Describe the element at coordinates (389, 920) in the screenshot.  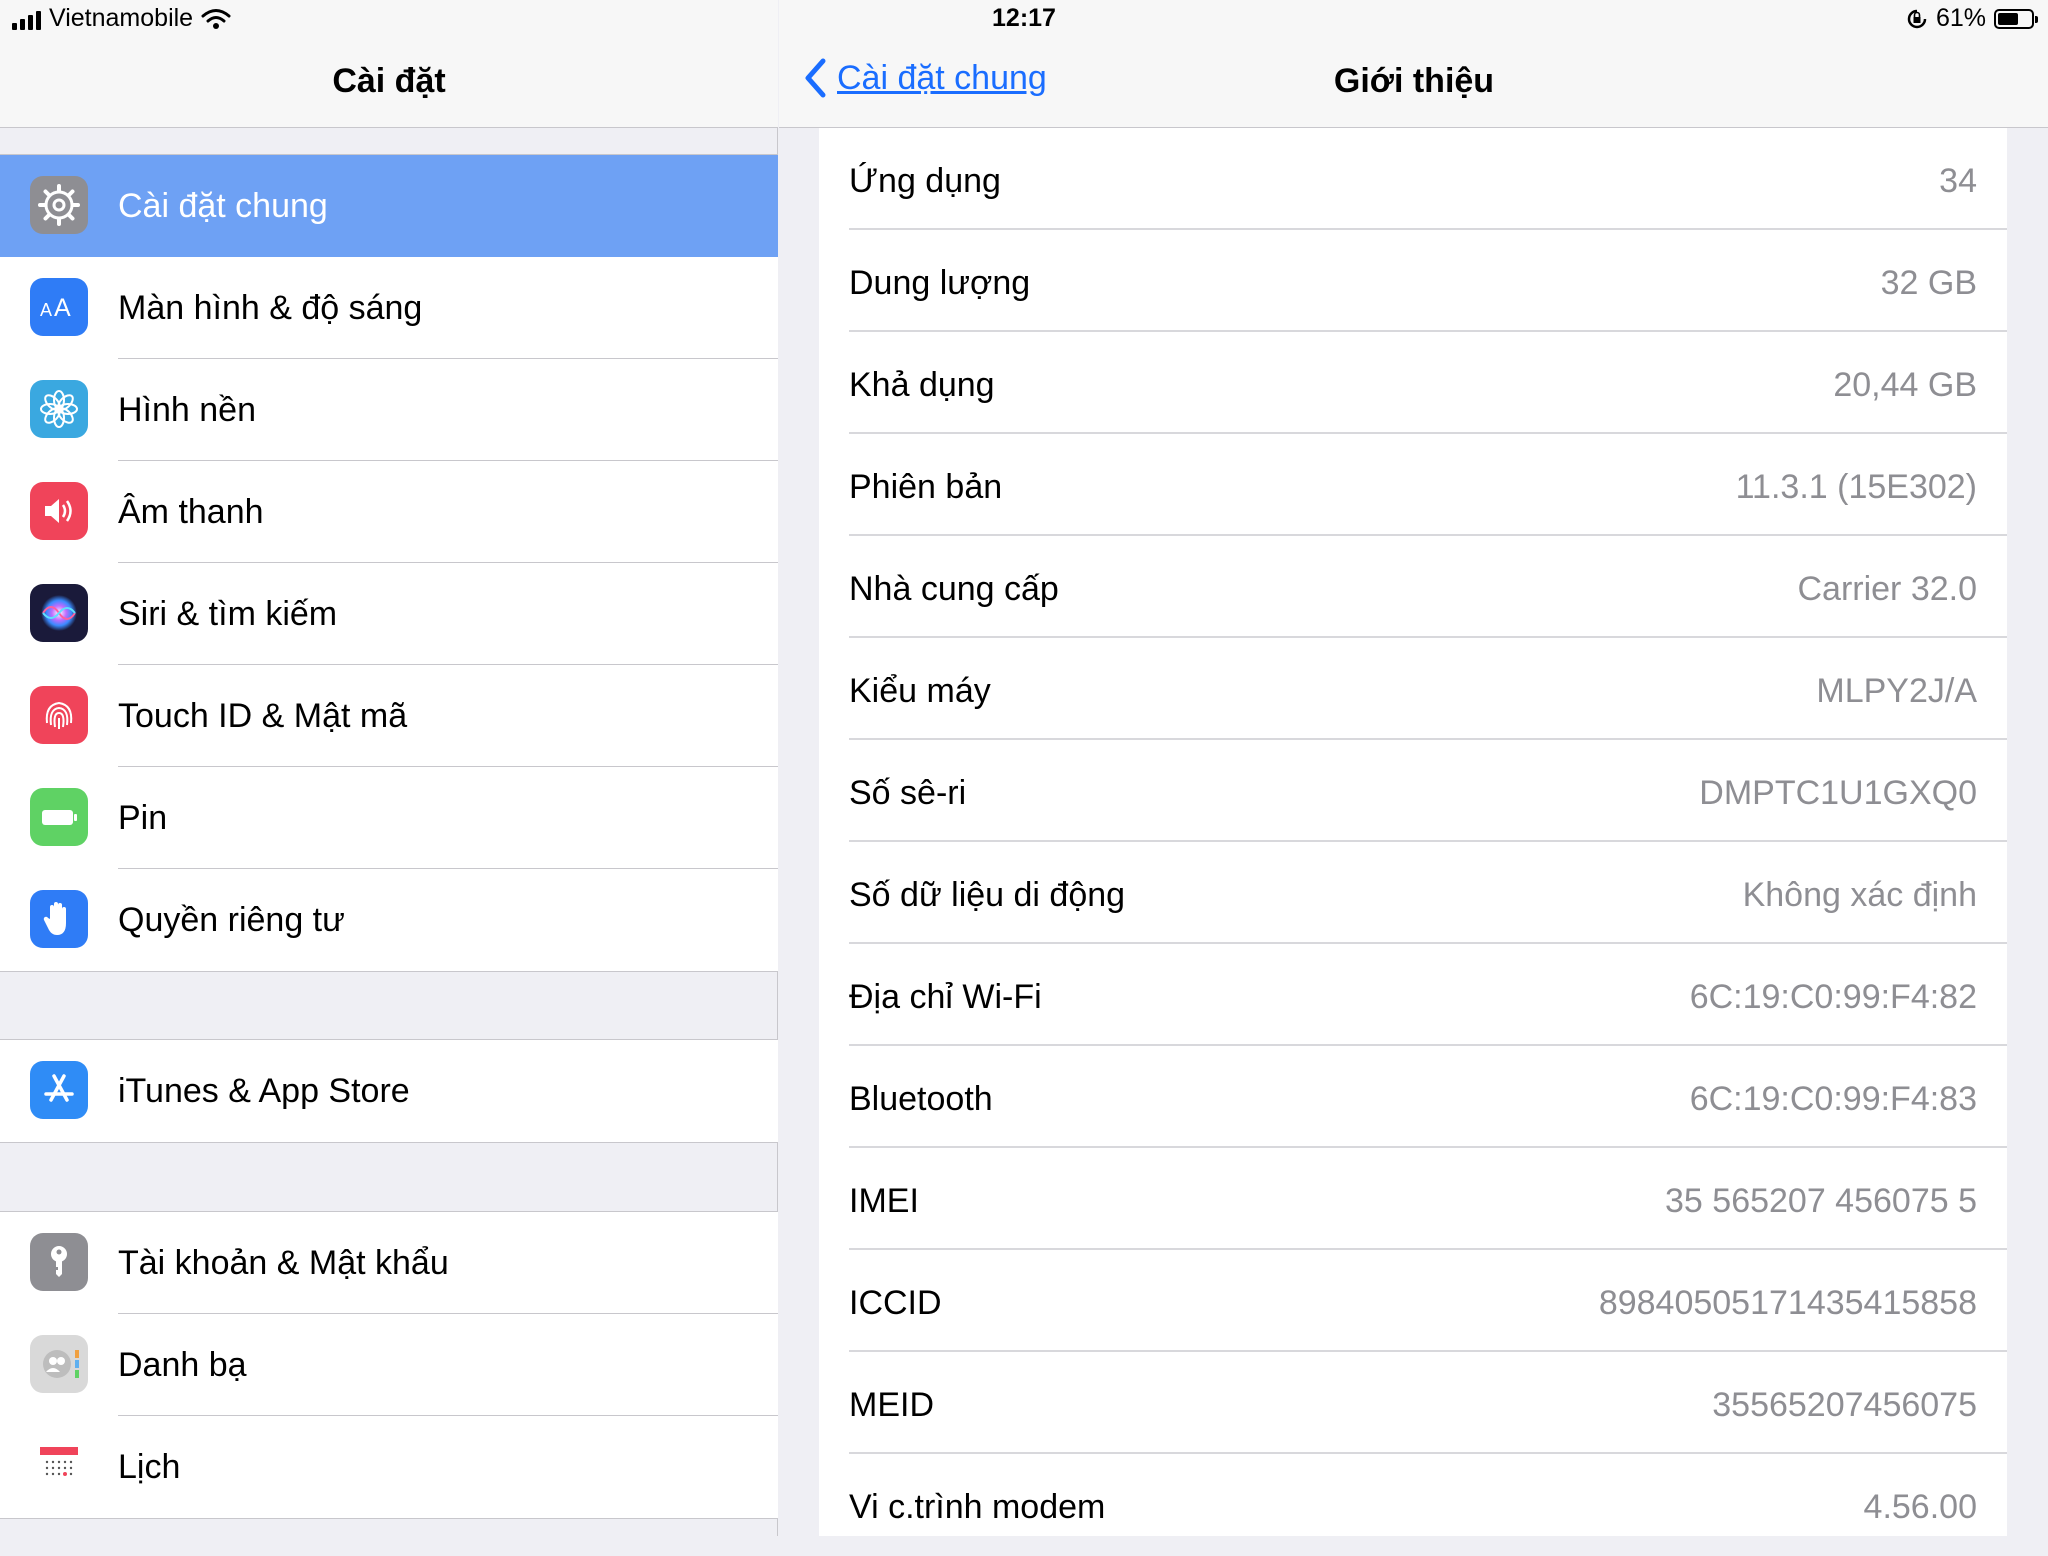
I see `sidebar-item-hand: Quyền riêng tư` at that location.